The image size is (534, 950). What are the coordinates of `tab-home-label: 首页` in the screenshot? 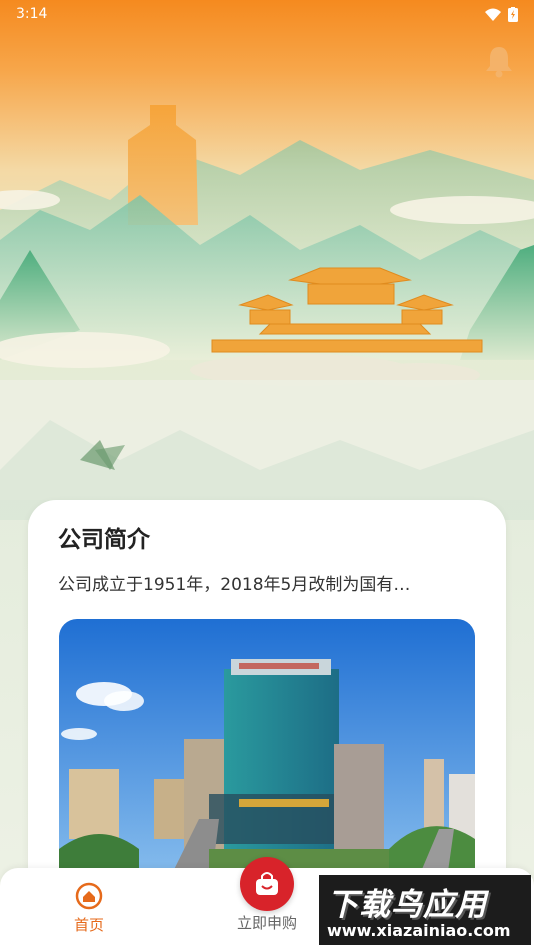 It's located at (88, 925).